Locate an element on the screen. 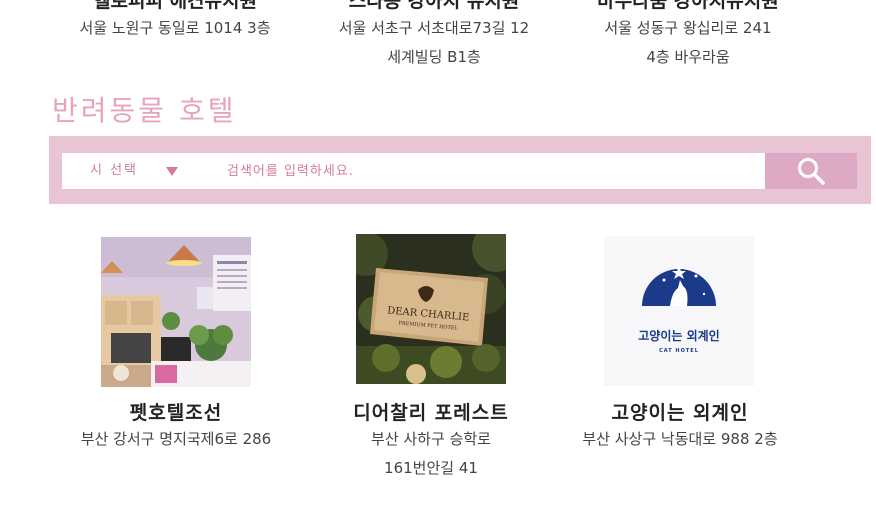 The height and width of the screenshot is (514, 876). hotel-photo is located at coordinates (176, 312).